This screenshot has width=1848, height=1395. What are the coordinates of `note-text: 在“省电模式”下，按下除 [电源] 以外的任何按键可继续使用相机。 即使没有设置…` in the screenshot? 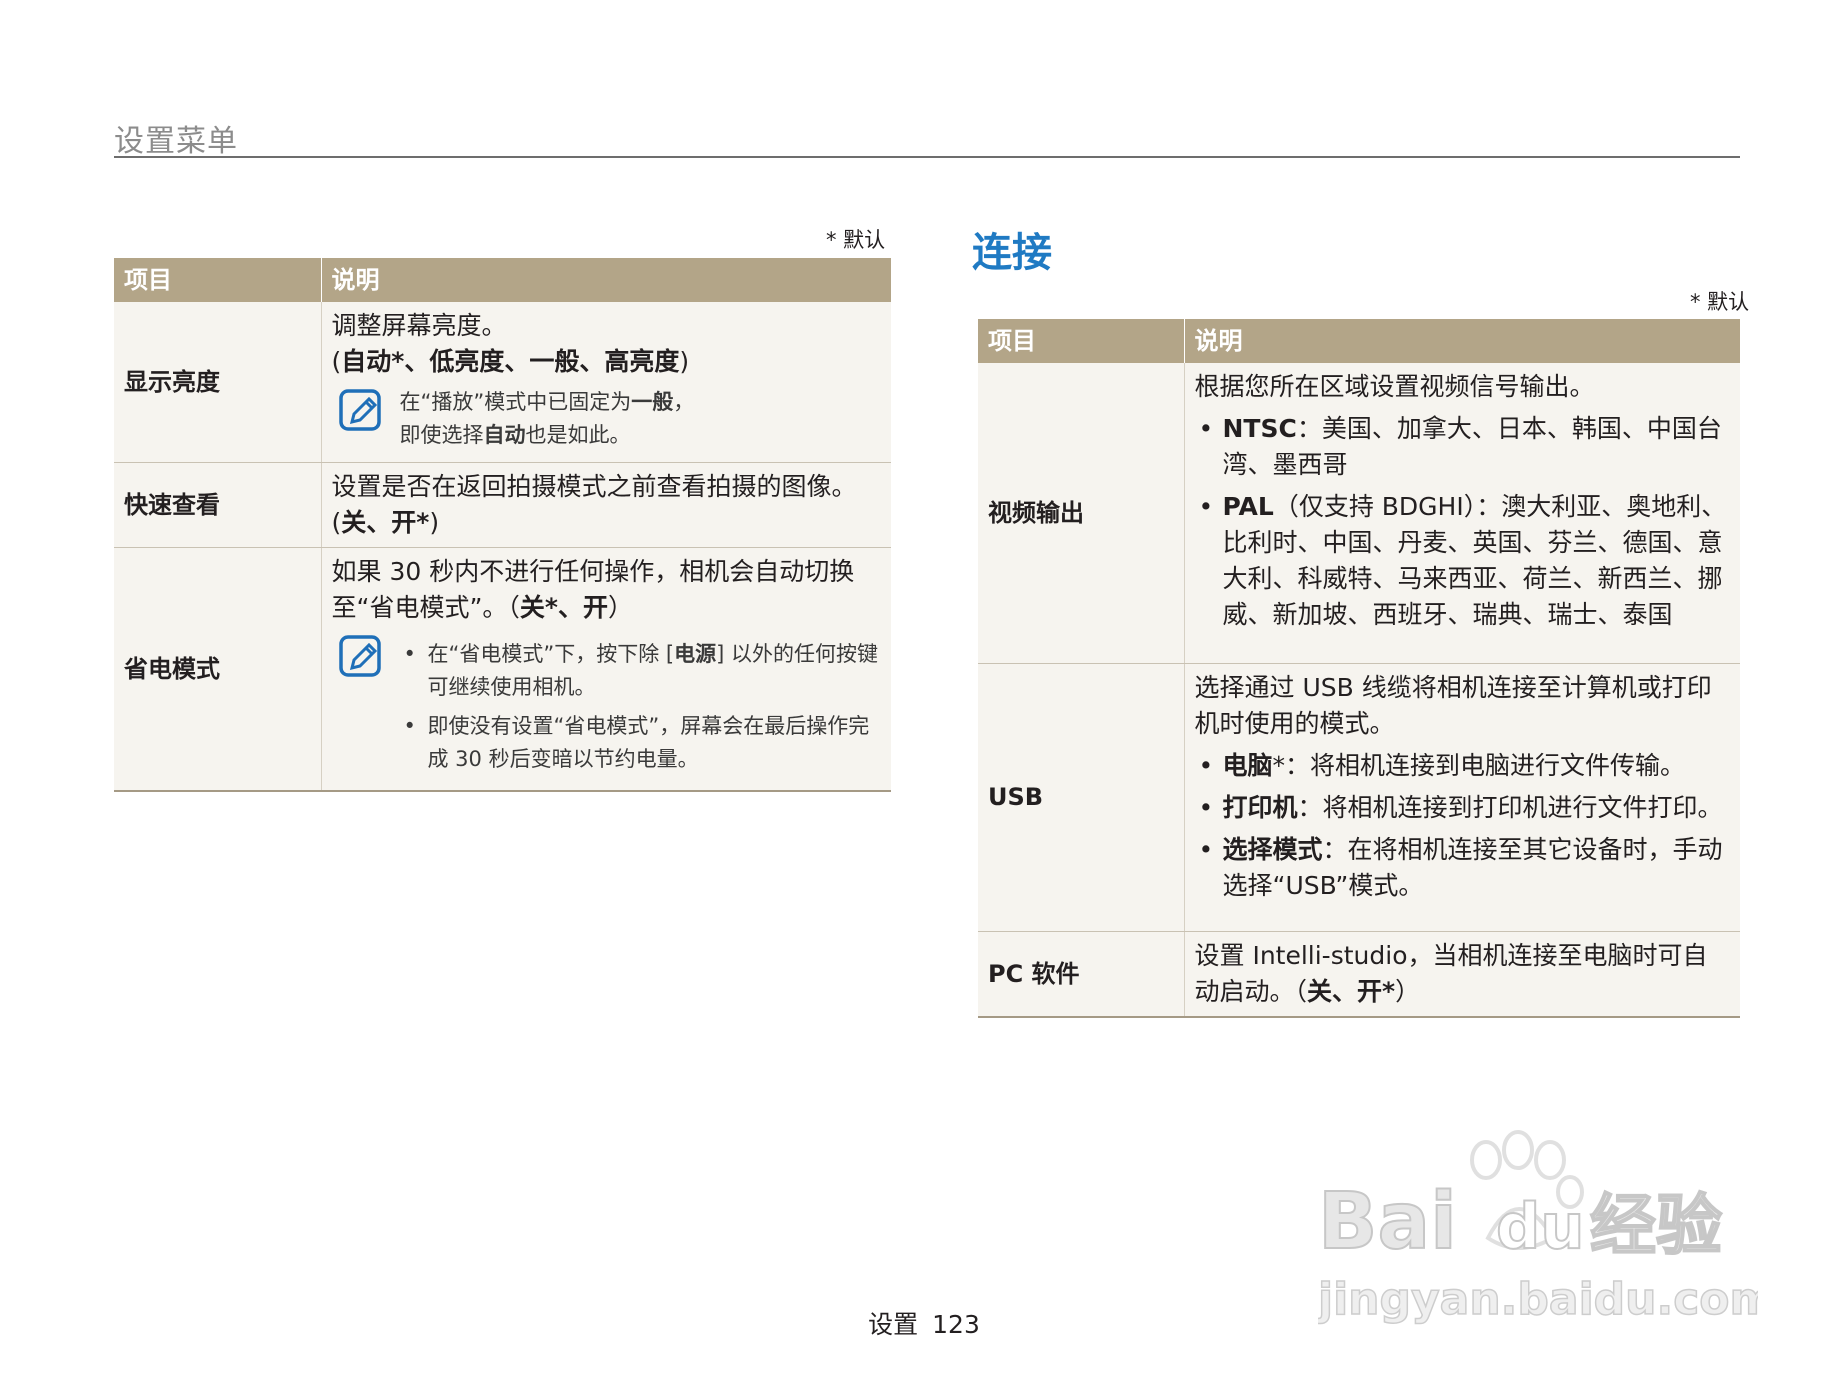 It's located at (641, 706).